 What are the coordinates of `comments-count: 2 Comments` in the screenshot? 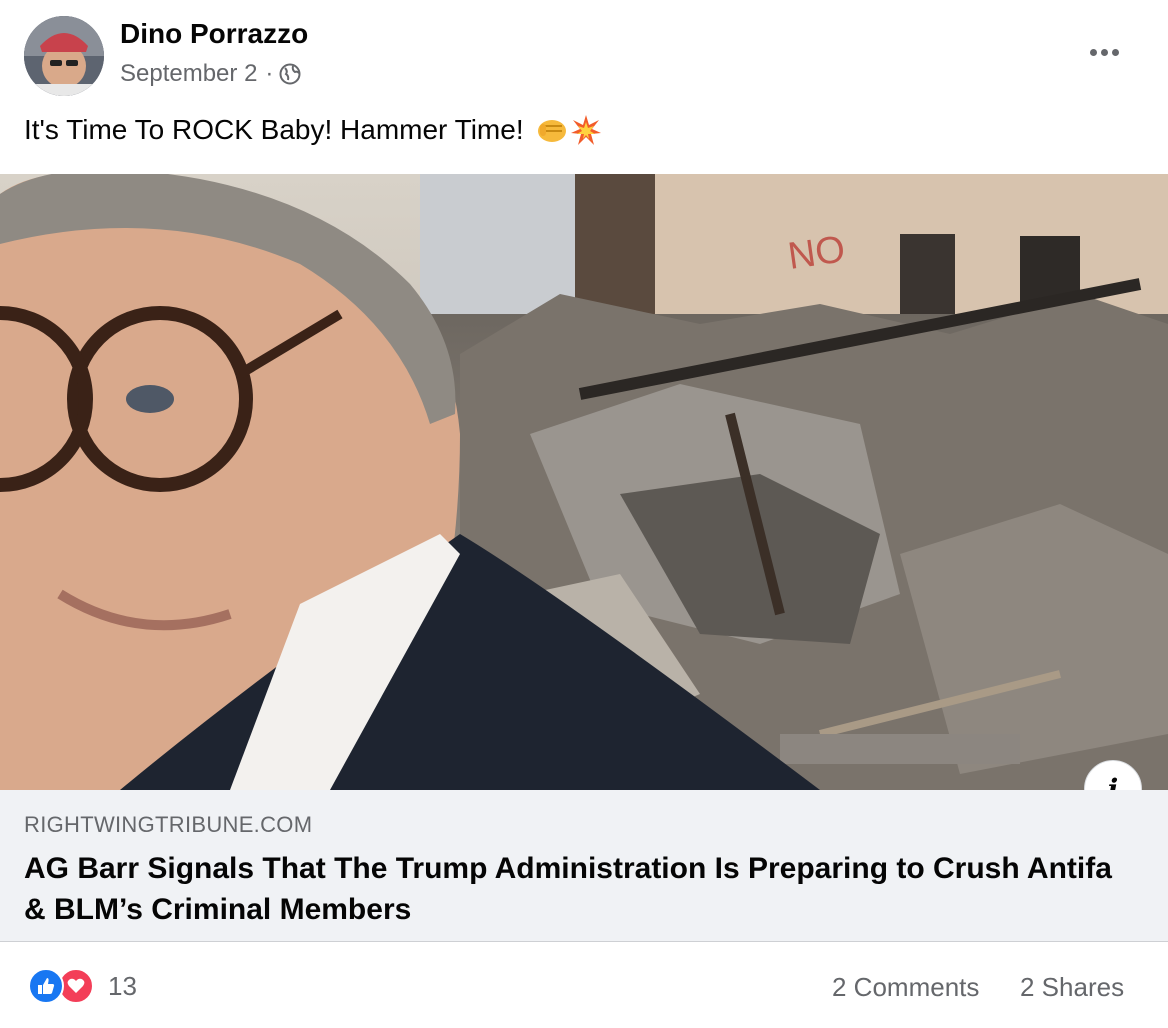 It's located at (905, 987).